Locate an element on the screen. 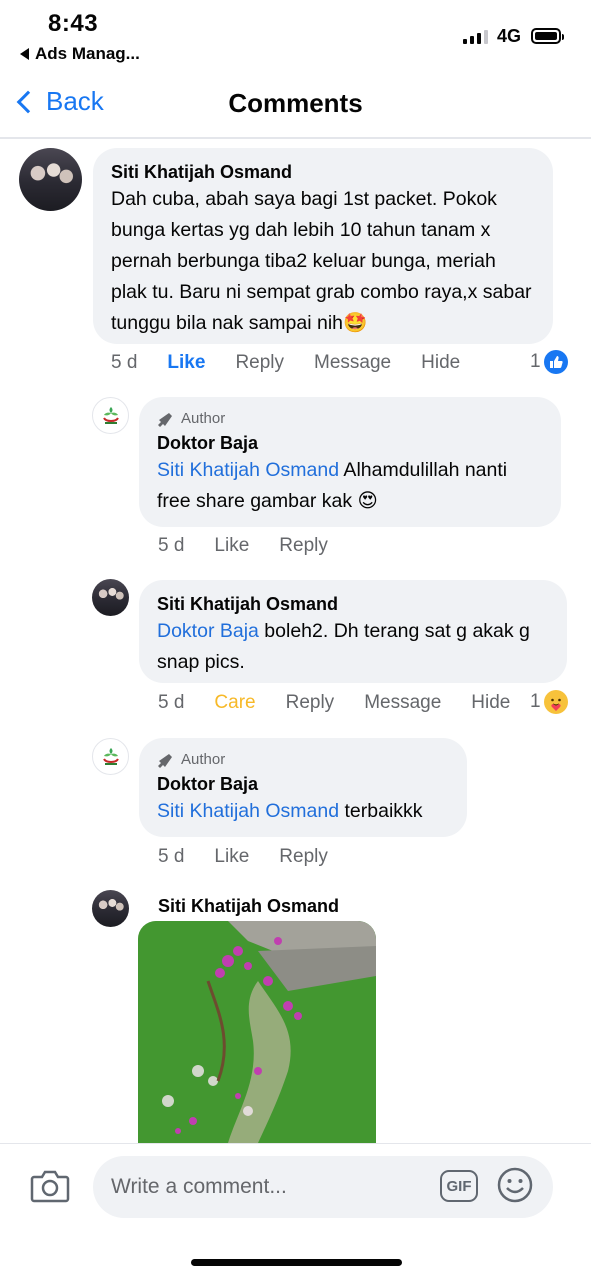 The width and height of the screenshot is (591, 1280). status-time: 8:43 is located at coordinates (73, 23).